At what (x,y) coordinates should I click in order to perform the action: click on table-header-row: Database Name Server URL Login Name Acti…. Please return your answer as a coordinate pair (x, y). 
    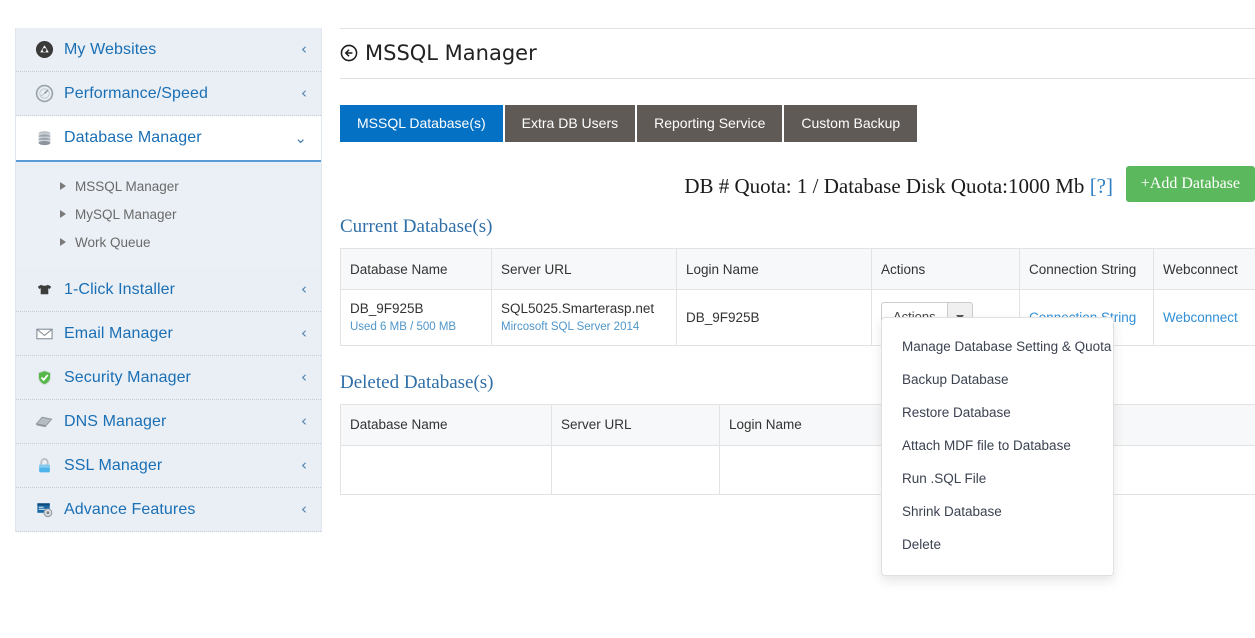
    Looking at the image, I should click on (797, 269).